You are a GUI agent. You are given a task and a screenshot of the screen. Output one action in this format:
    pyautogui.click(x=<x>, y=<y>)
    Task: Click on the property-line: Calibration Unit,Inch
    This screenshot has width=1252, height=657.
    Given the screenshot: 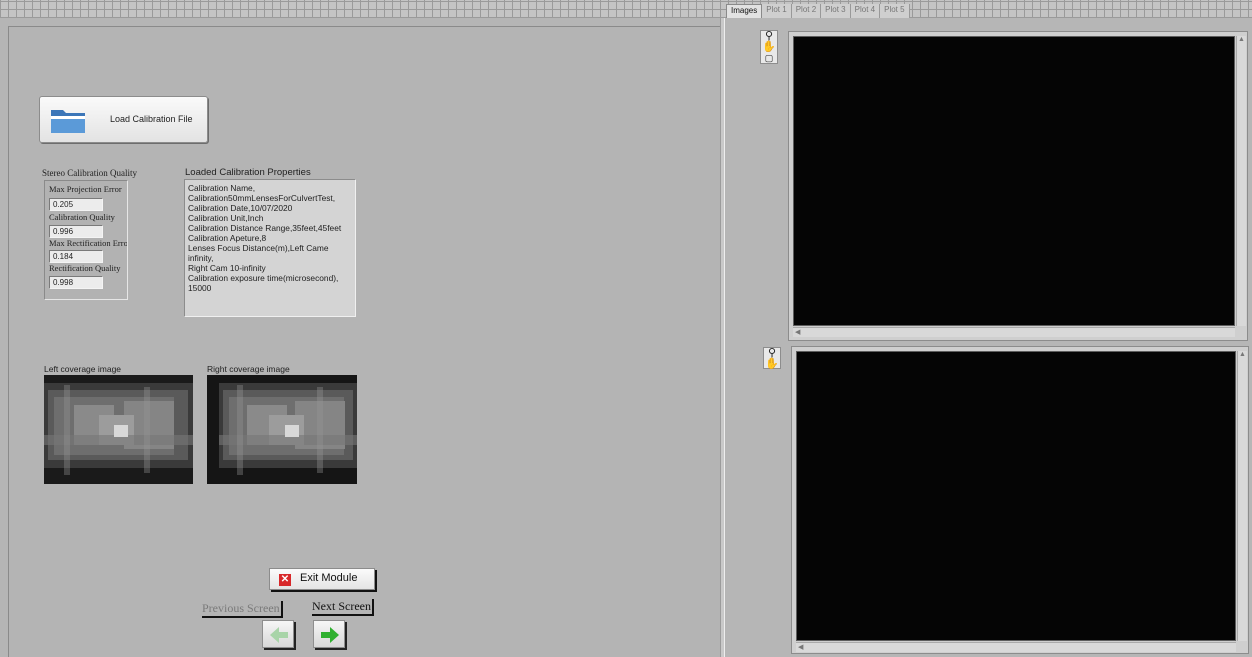 What is the action you would take?
    pyautogui.click(x=226, y=218)
    